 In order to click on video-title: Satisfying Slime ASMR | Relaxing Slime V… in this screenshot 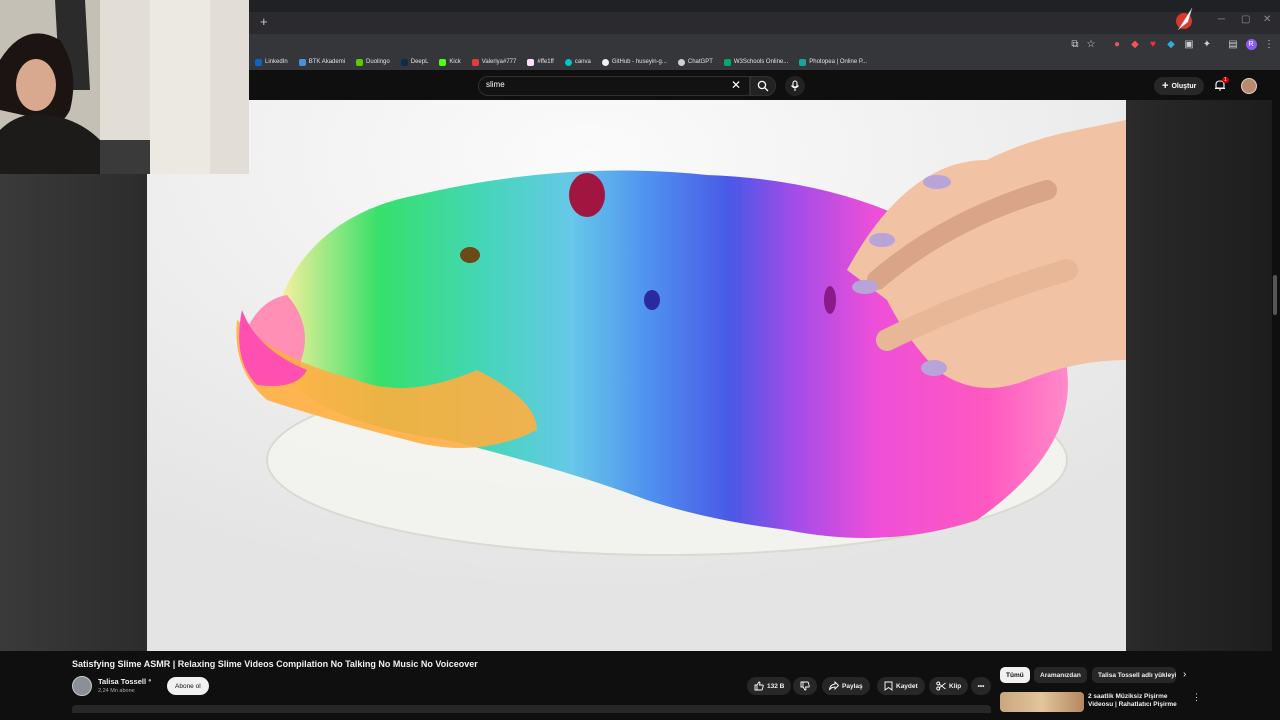, I will do `click(275, 664)`.